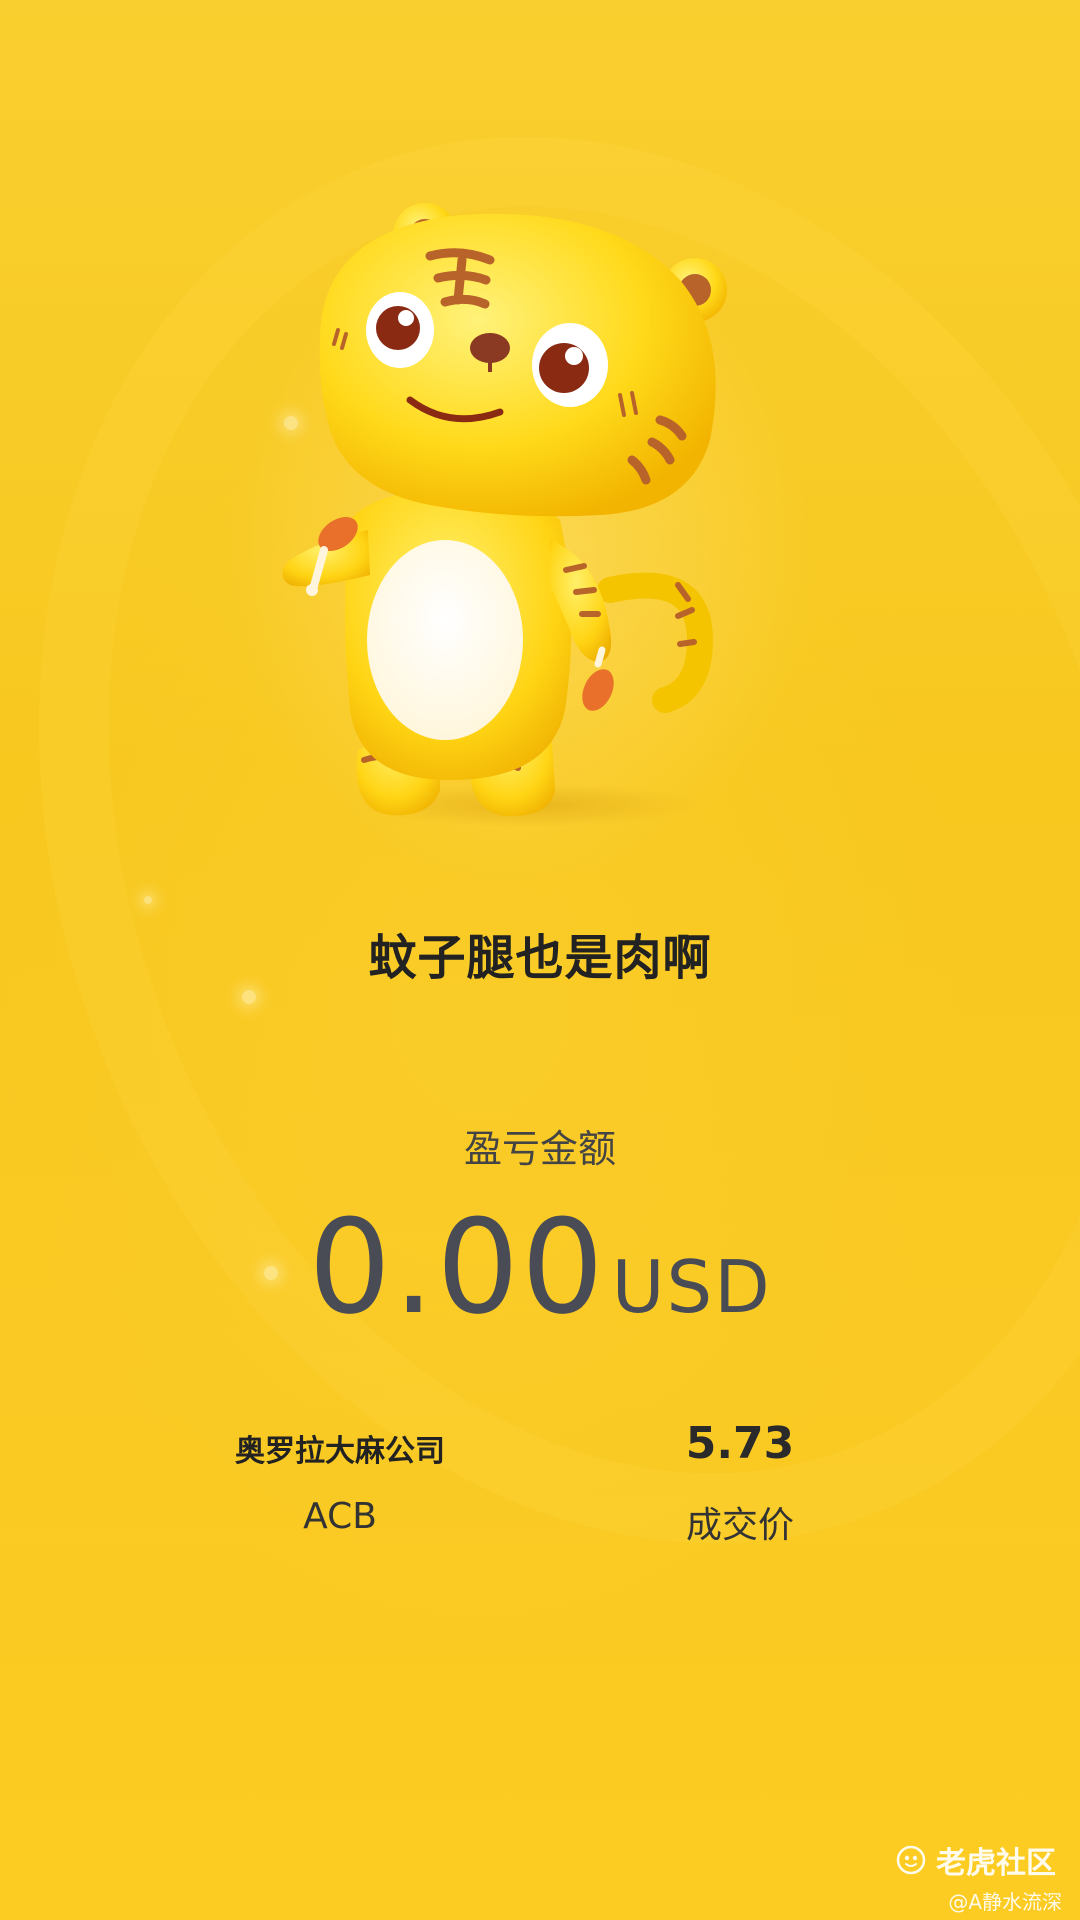 This screenshot has height=1920, width=1080. I want to click on user-watermark: @A静水流深, so click(1005, 1902).